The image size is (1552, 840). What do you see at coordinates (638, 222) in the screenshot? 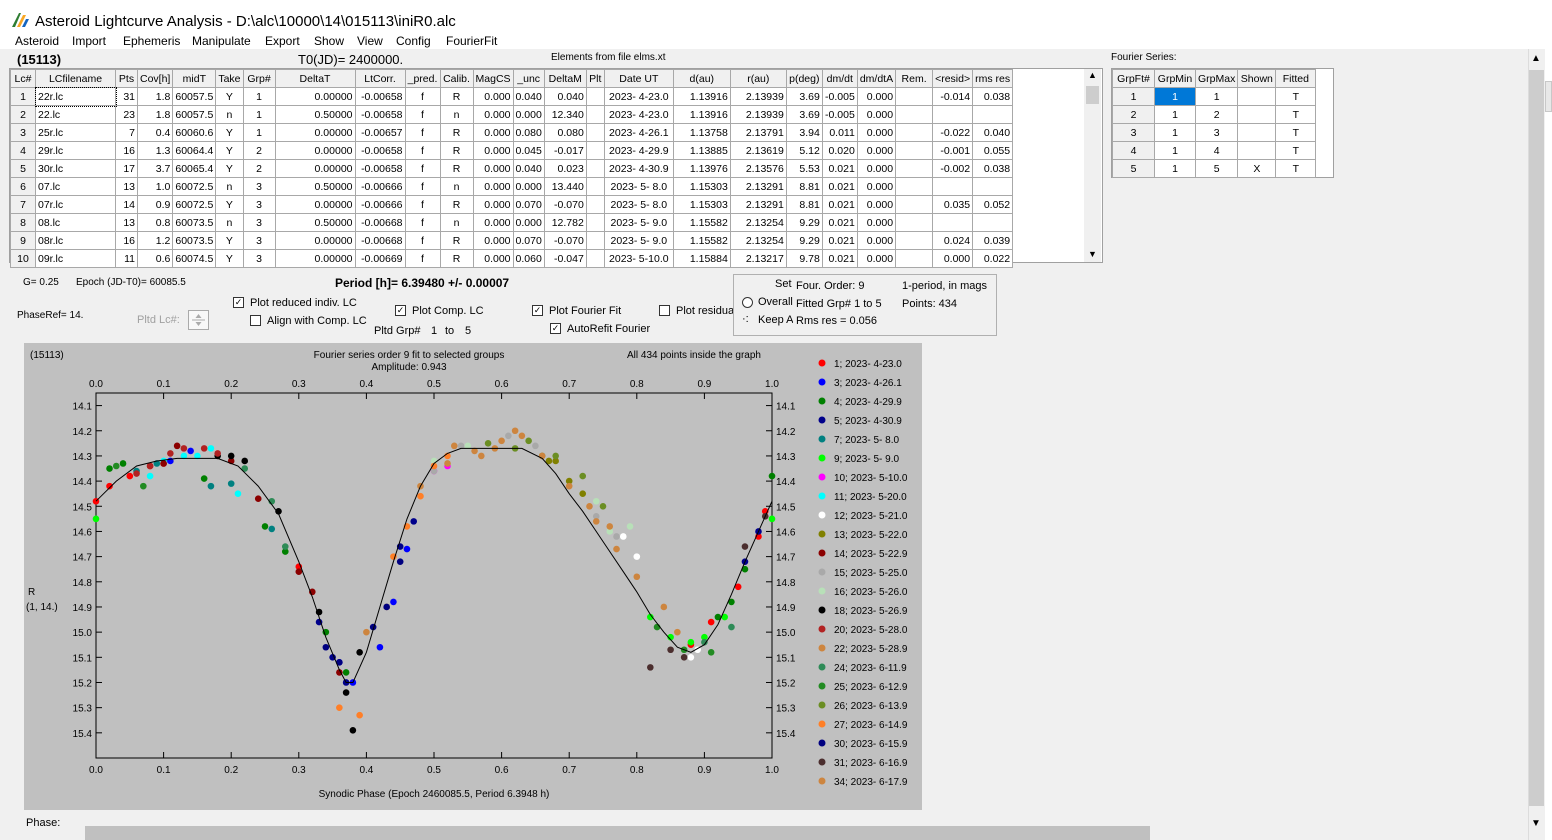
I see `table-cell: 2023- 5- 9.0` at bounding box center [638, 222].